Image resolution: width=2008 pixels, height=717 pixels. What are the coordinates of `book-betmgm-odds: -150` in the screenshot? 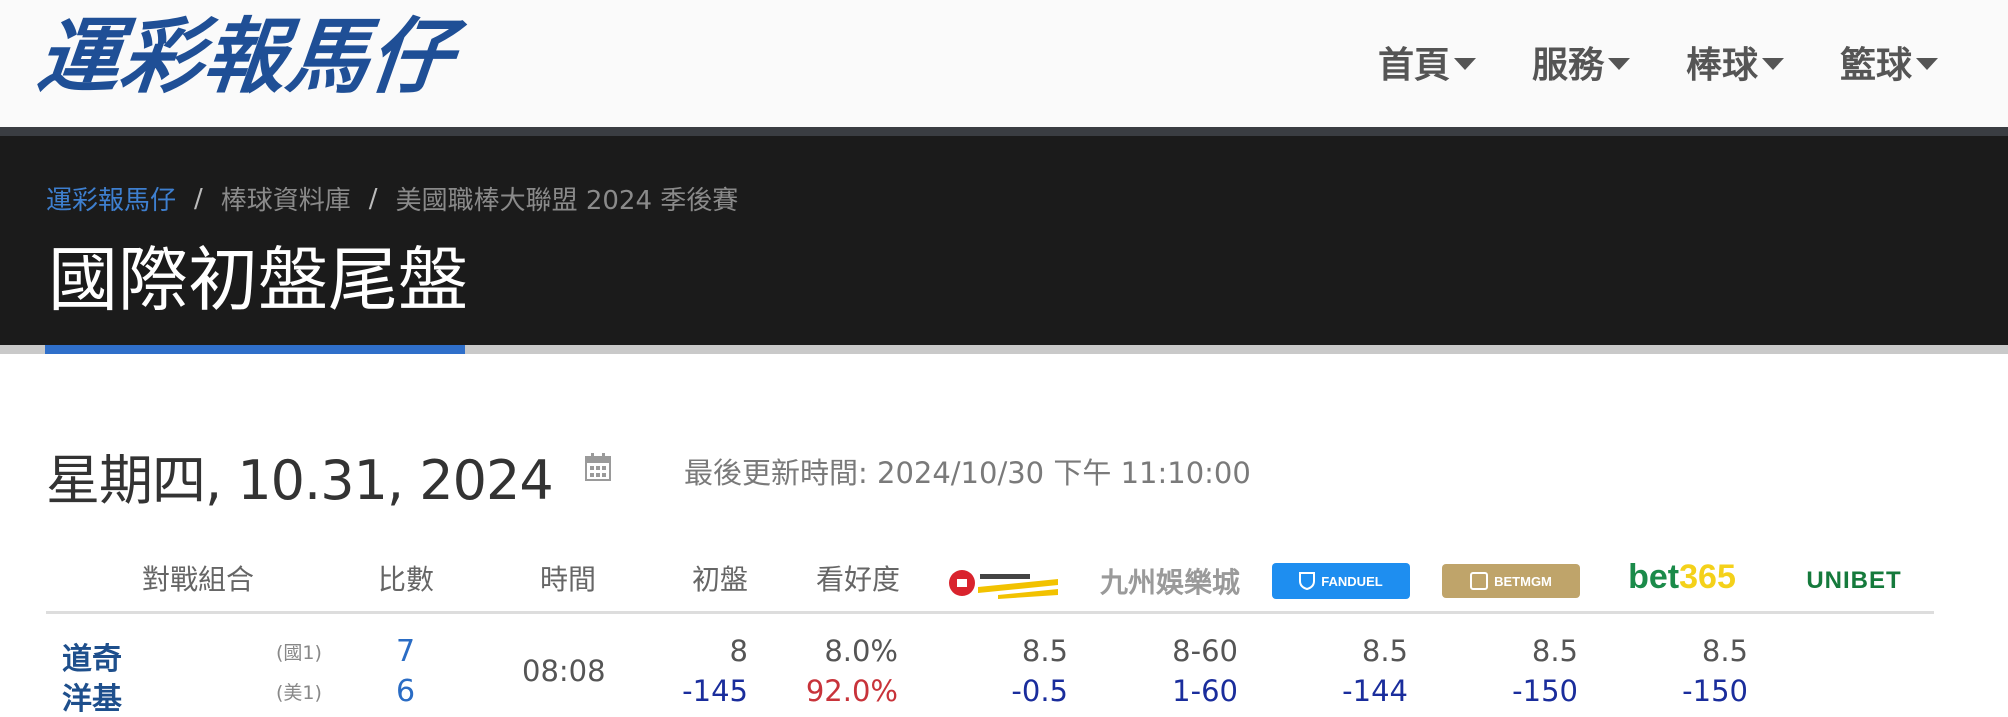 It's located at (1545, 691).